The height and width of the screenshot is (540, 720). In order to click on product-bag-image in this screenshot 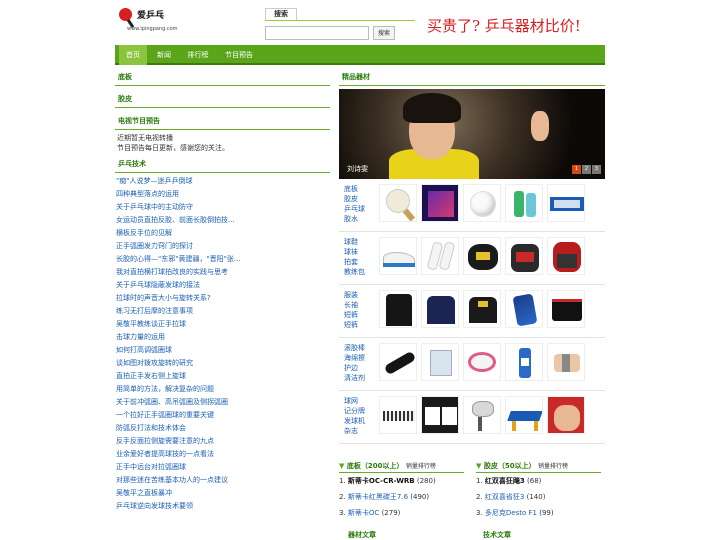, I will do `click(524, 256)`.